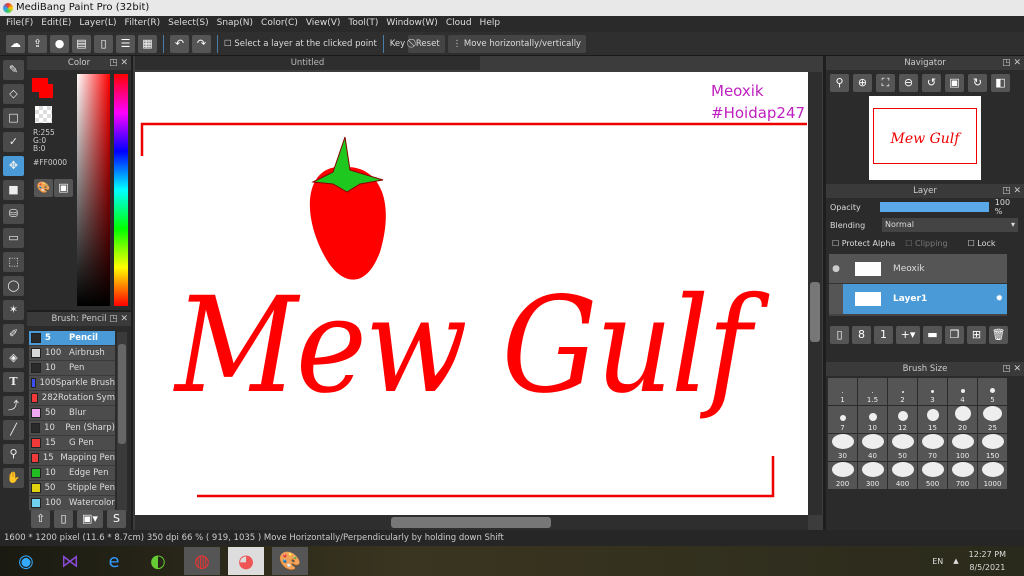  I want to click on new-layer-icon: ▯, so click(839, 335).